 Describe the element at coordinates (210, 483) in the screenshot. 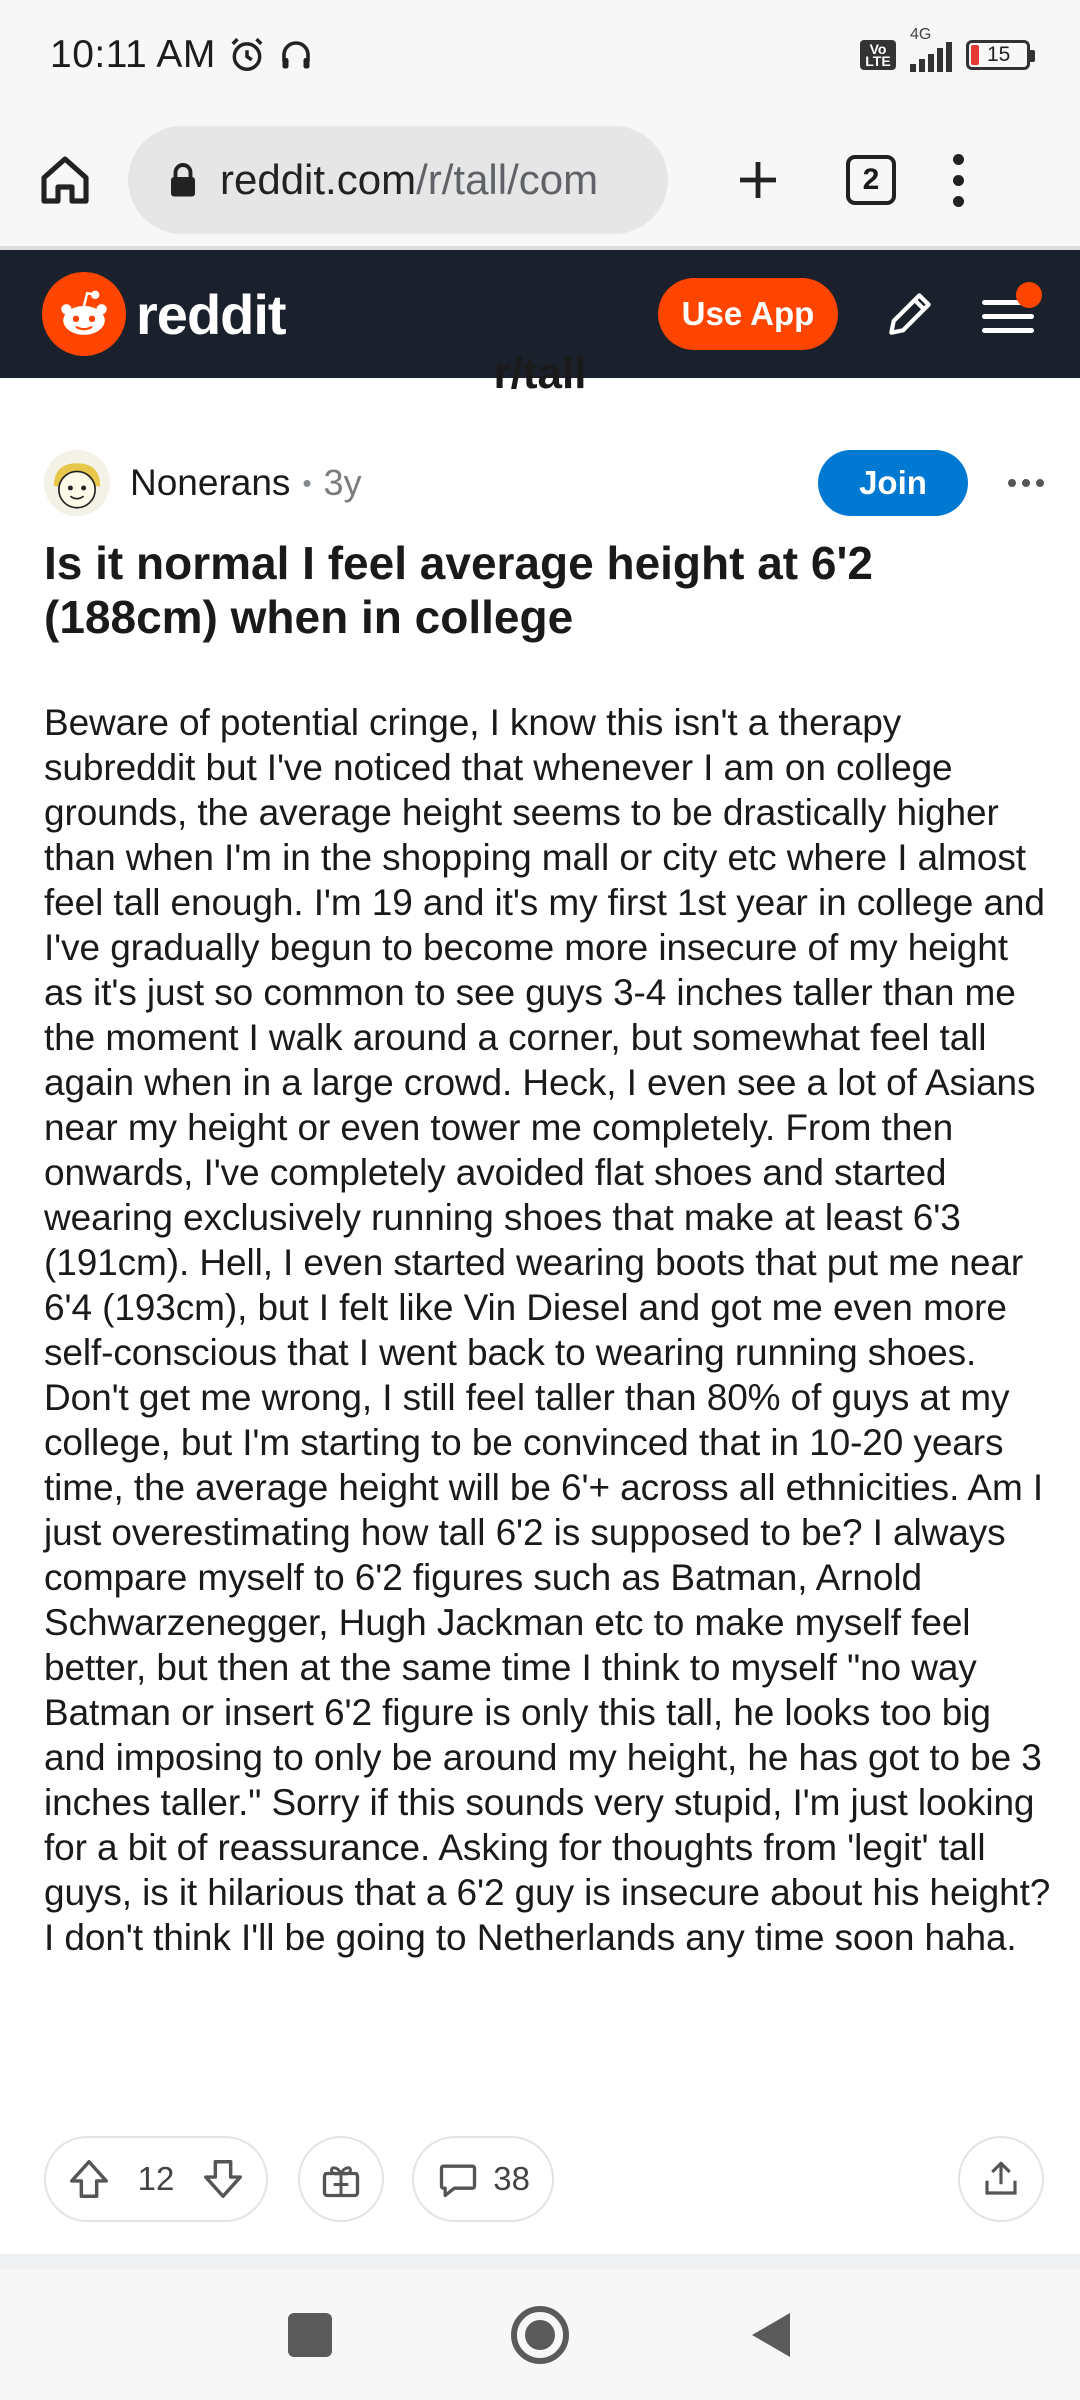

I see `post-author: Nonerans` at that location.